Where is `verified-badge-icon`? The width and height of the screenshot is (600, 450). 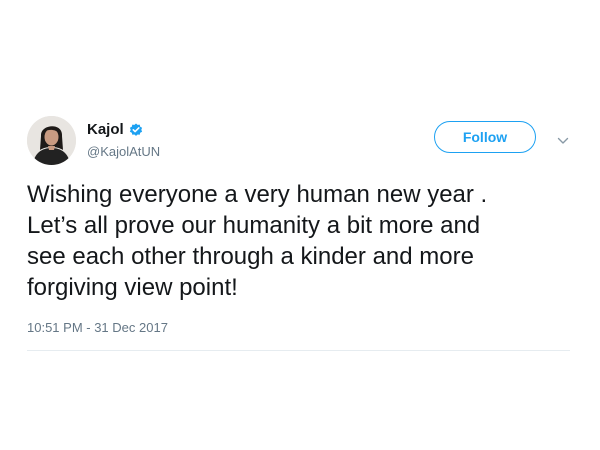 verified-badge-icon is located at coordinates (136, 130).